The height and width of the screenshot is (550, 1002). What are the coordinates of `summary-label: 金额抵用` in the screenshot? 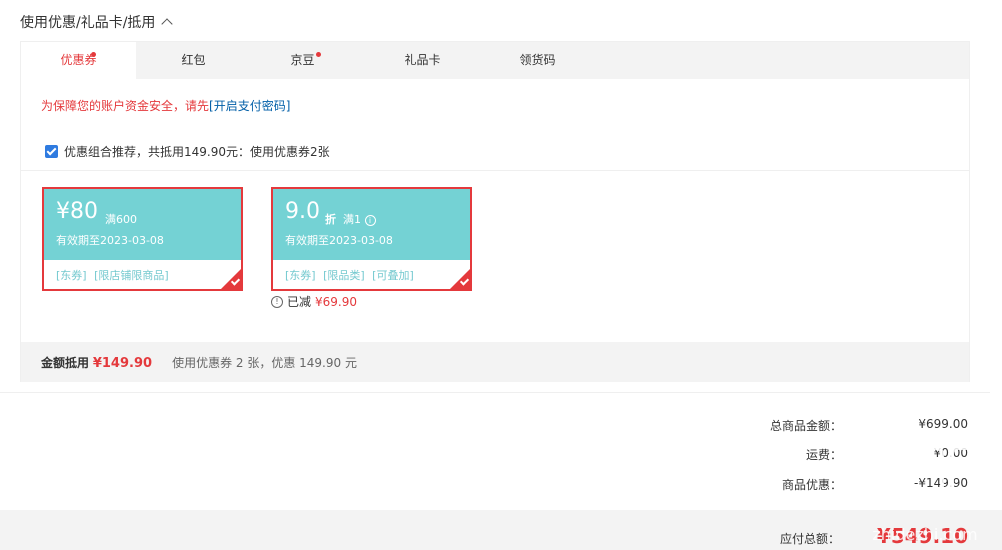 It's located at (65, 362).